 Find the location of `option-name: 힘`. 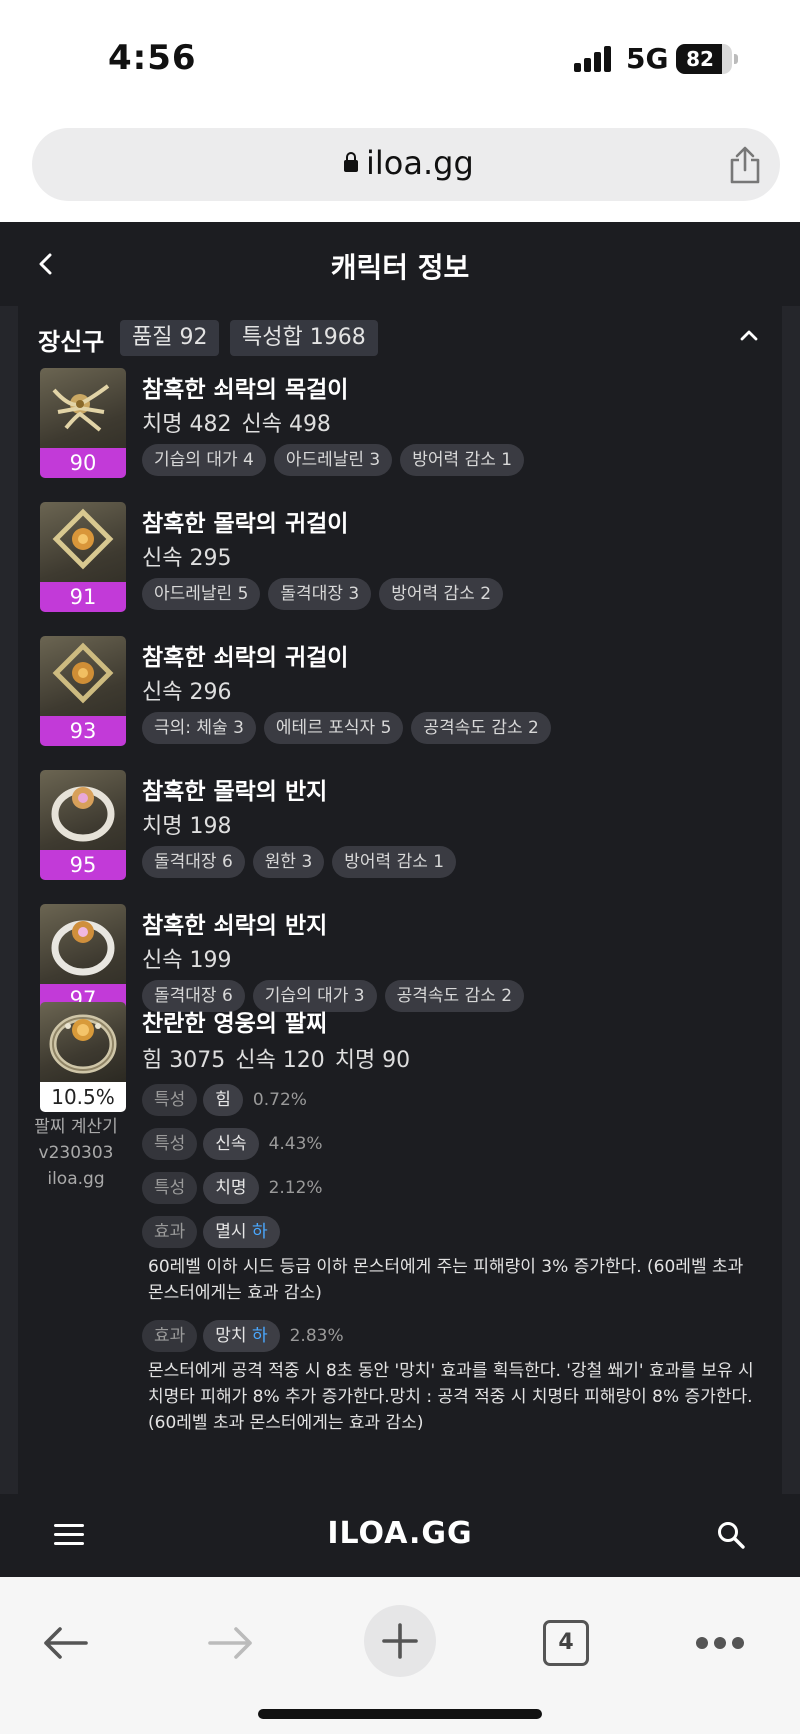

option-name: 힘 is located at coordinates (223, 1100).